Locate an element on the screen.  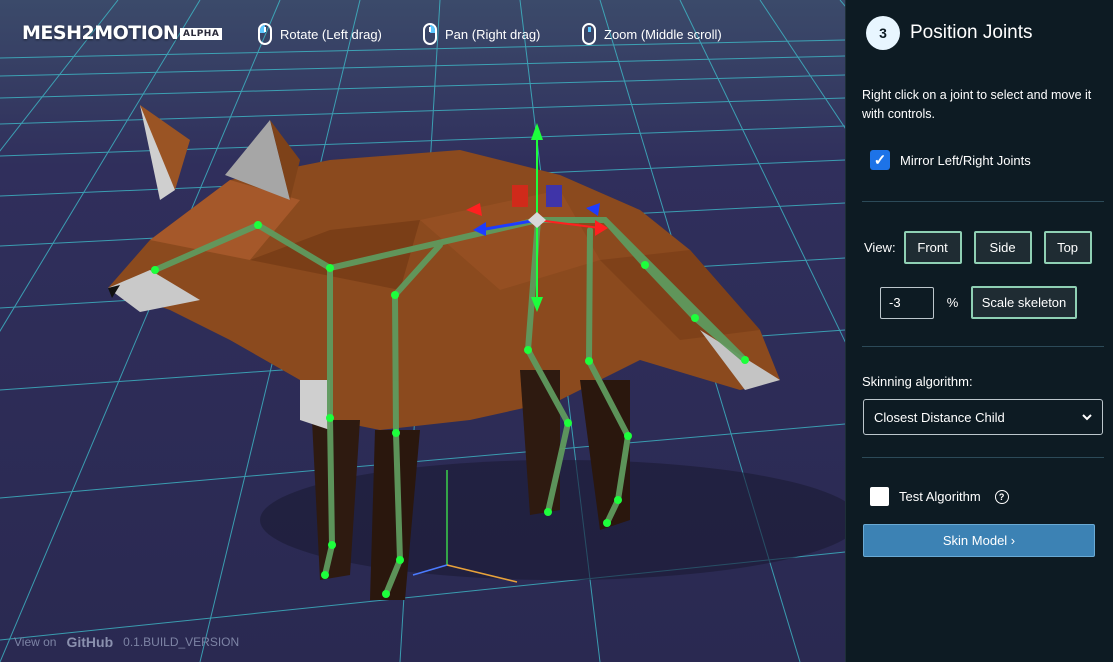
scale-percent-input: -3 is located at coordinates (907, 302).